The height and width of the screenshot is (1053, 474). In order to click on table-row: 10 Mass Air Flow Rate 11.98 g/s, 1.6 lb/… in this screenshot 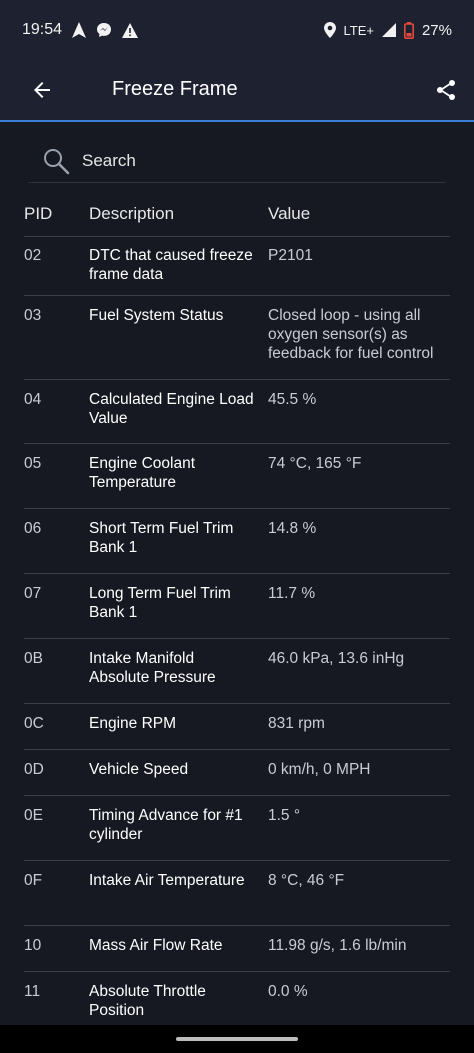, I will do `click(237, 949)`.